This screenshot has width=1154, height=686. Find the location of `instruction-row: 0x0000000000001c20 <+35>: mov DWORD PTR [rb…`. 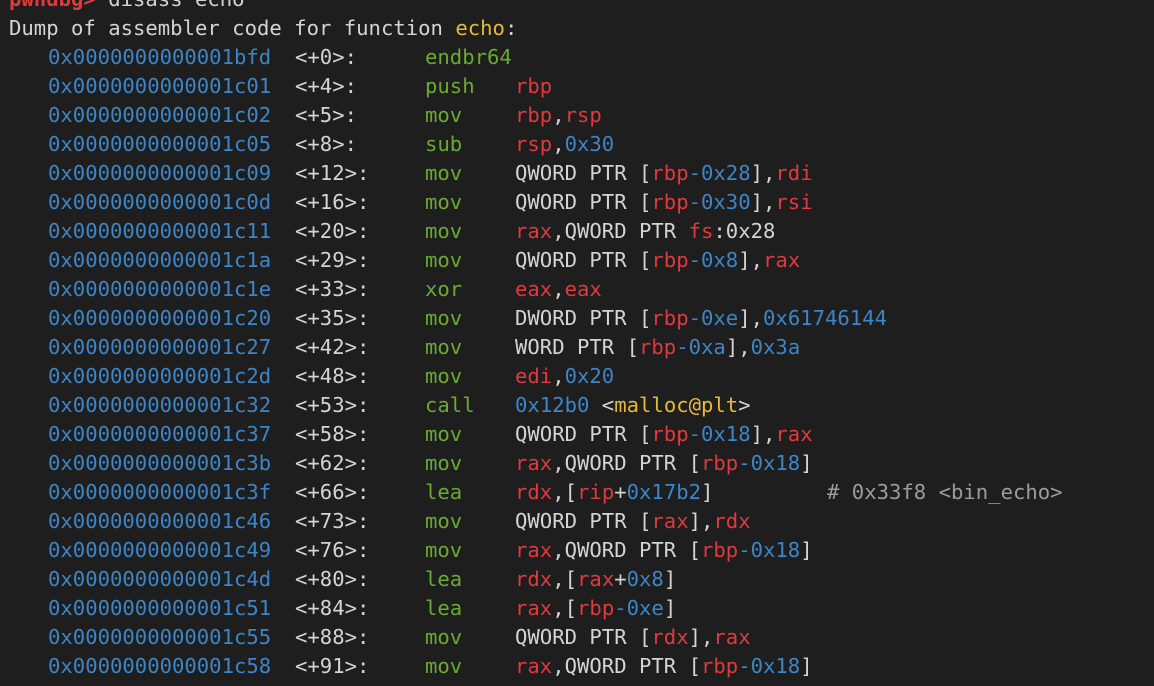

instruction-row: 0x0000000000001c20 <+35>: mov DWORD PTR [rb… is located at coordinates (579, 318).